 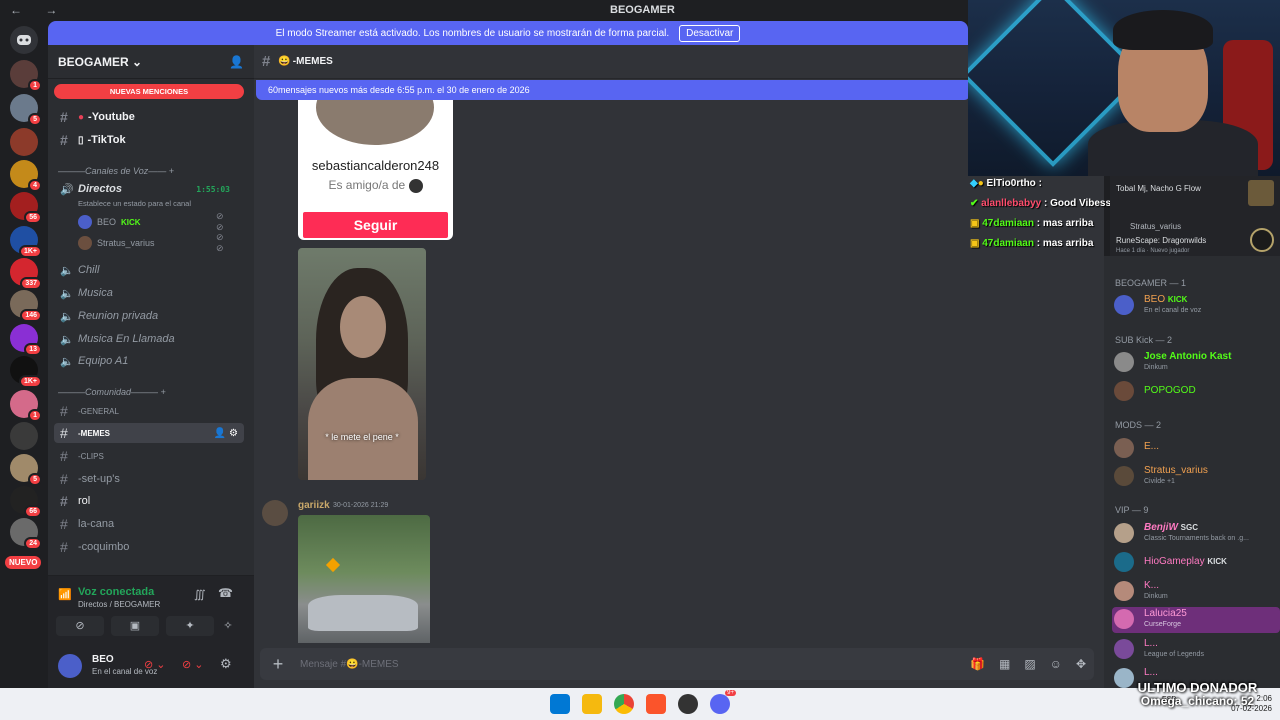 I want to click on server-icon: 4, so click(x=26, y=176).